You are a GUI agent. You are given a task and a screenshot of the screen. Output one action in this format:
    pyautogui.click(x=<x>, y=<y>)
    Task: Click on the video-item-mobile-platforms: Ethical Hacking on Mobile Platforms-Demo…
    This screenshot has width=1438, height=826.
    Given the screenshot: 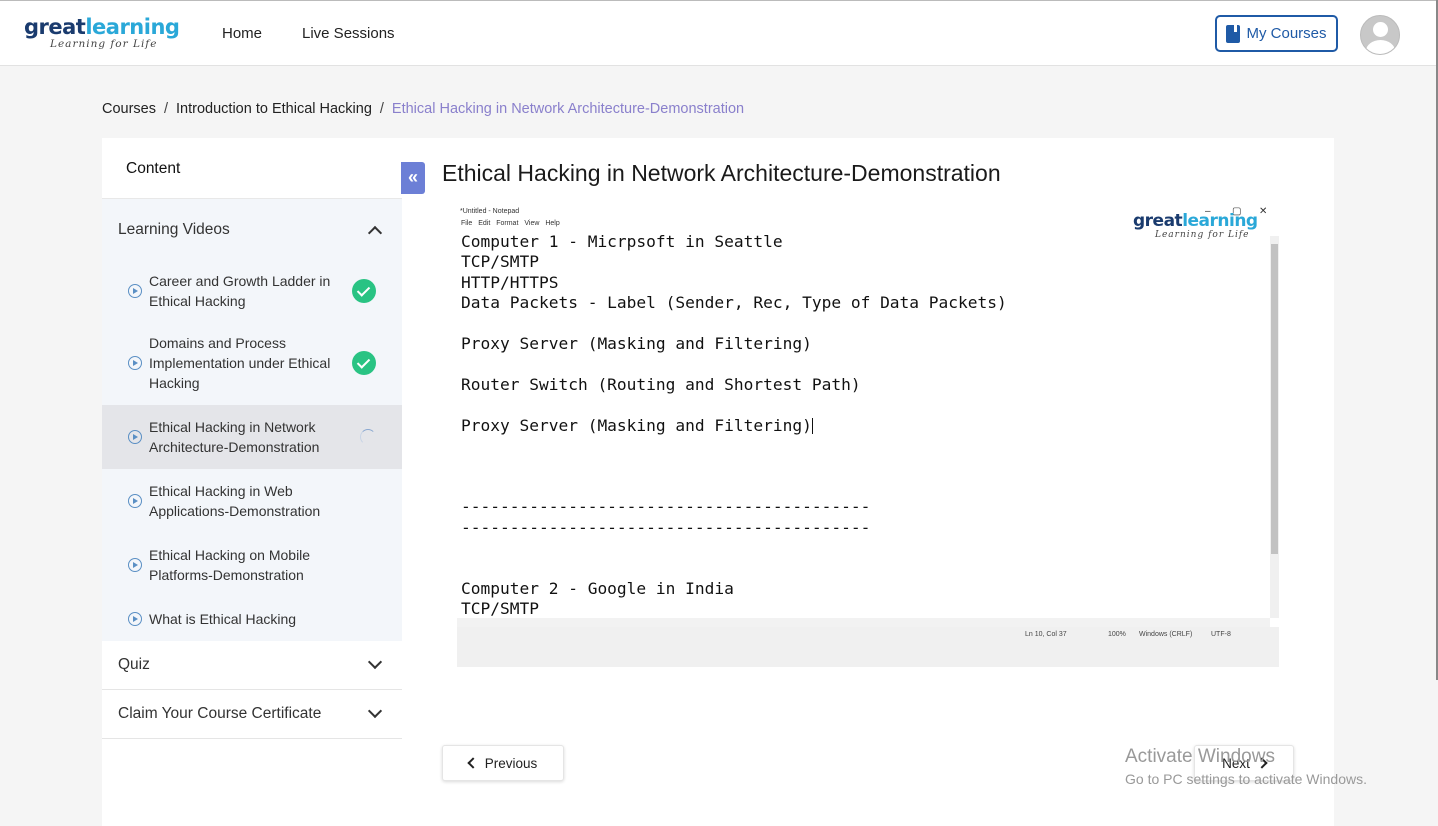 What is the action you would take?
    pyautogui.click(x=252, y=565)
    